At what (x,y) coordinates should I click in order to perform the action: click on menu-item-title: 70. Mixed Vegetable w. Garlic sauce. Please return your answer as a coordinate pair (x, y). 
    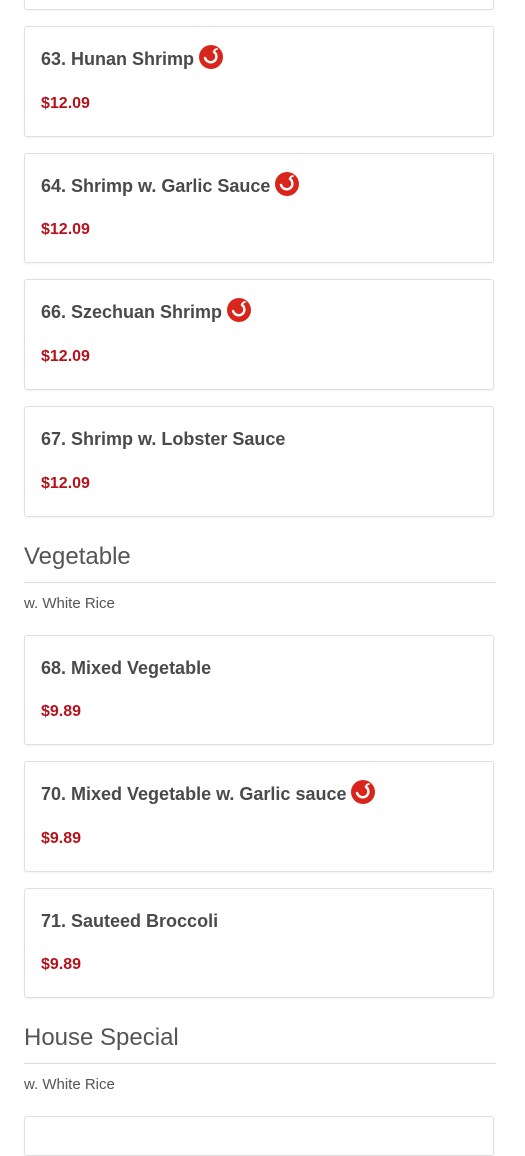
    Looking at the image, I should click on (208, 792).